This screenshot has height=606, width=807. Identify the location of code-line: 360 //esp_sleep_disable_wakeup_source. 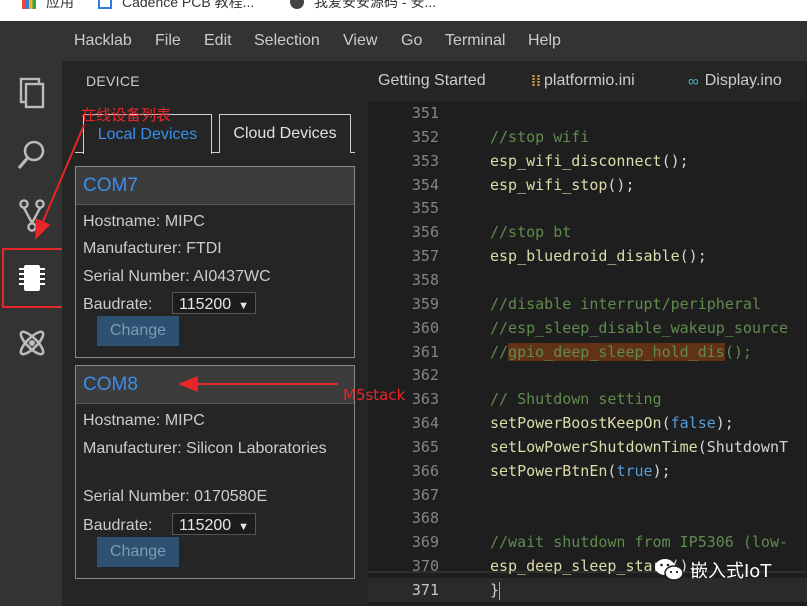
(587, 328).